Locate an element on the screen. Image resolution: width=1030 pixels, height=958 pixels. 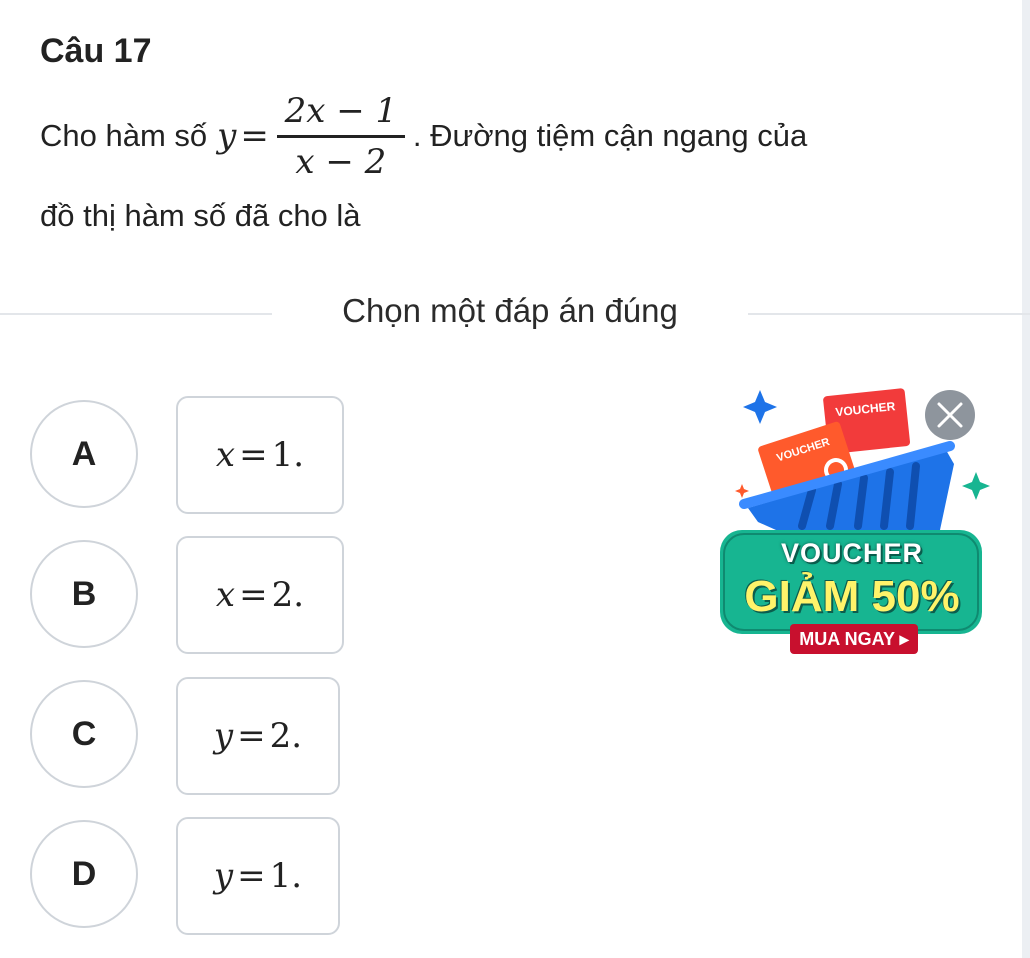
question-prefix: Cho hàm số is located at coordinates (124, 135).